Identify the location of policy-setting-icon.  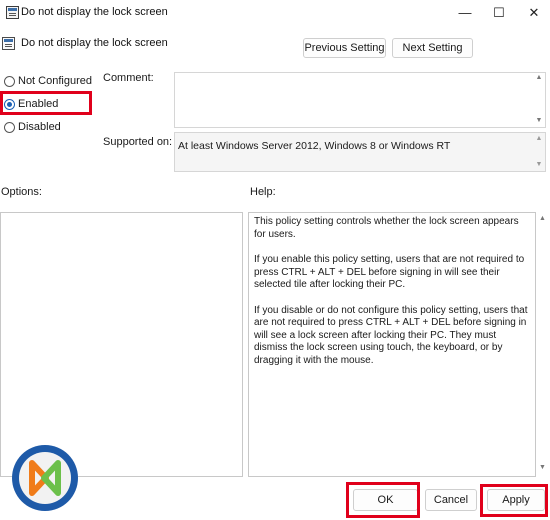
(8, 43).